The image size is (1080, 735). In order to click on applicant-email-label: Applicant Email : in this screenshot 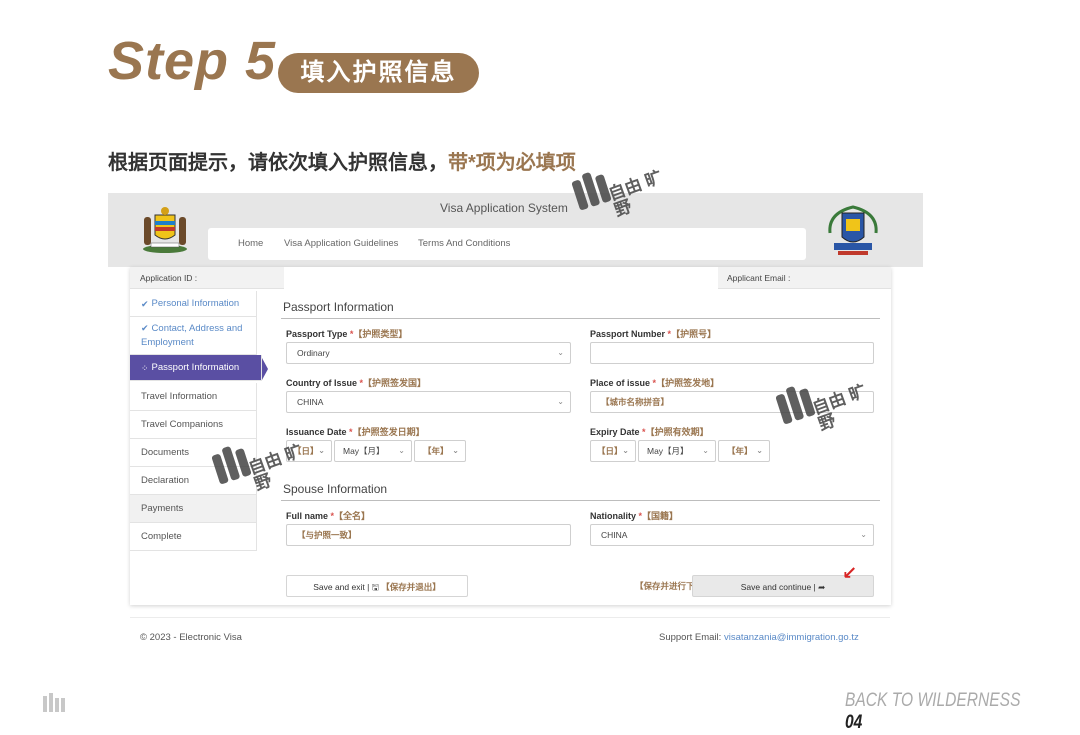, I will do `click(759, 278)`.